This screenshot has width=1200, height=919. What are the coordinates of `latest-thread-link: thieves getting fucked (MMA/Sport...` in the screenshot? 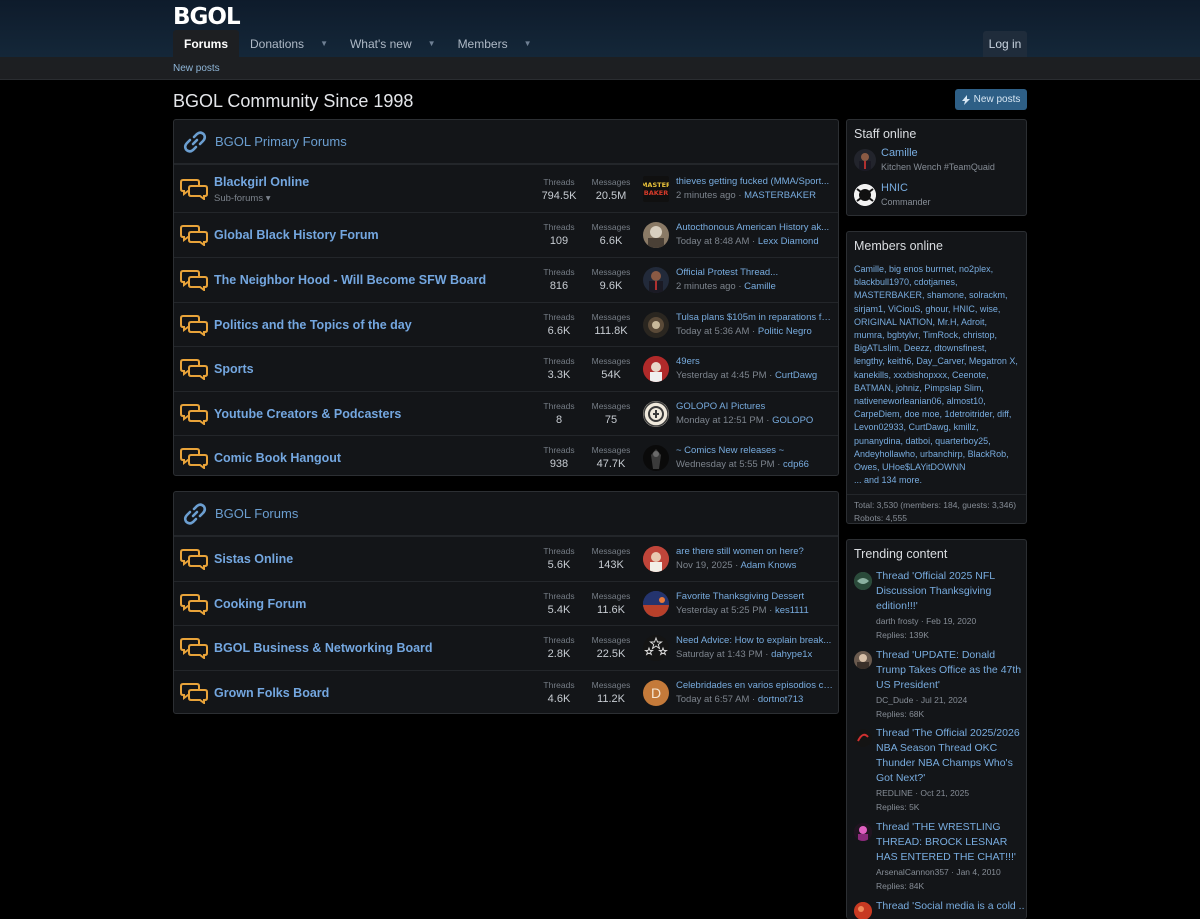 It's located at (755, 181).